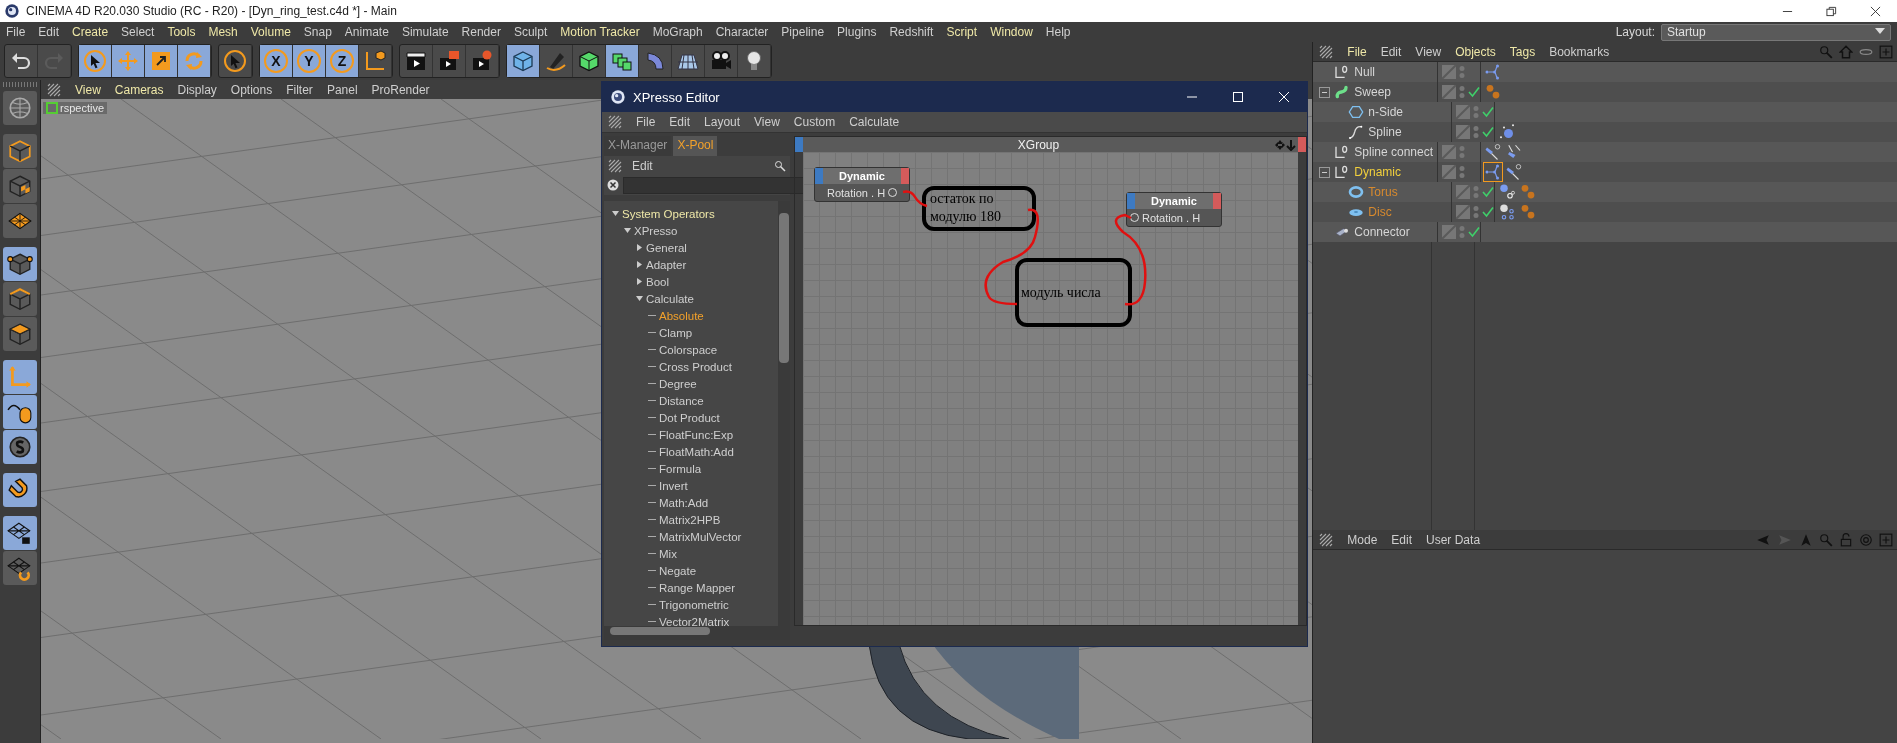 Image resolution: width=1897 pixels, height=743 pixels. I want to click on menu-item: Snap, so click(317, 32).